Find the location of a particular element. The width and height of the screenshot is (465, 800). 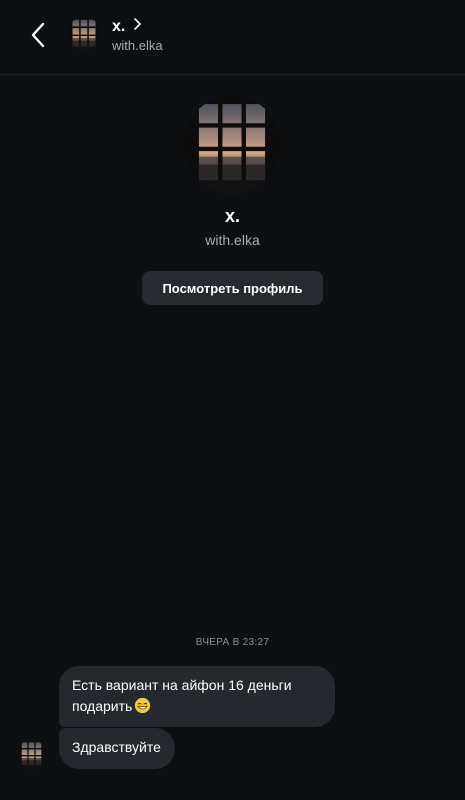

header-contact-name: x. is located at coordinates (118, 27).